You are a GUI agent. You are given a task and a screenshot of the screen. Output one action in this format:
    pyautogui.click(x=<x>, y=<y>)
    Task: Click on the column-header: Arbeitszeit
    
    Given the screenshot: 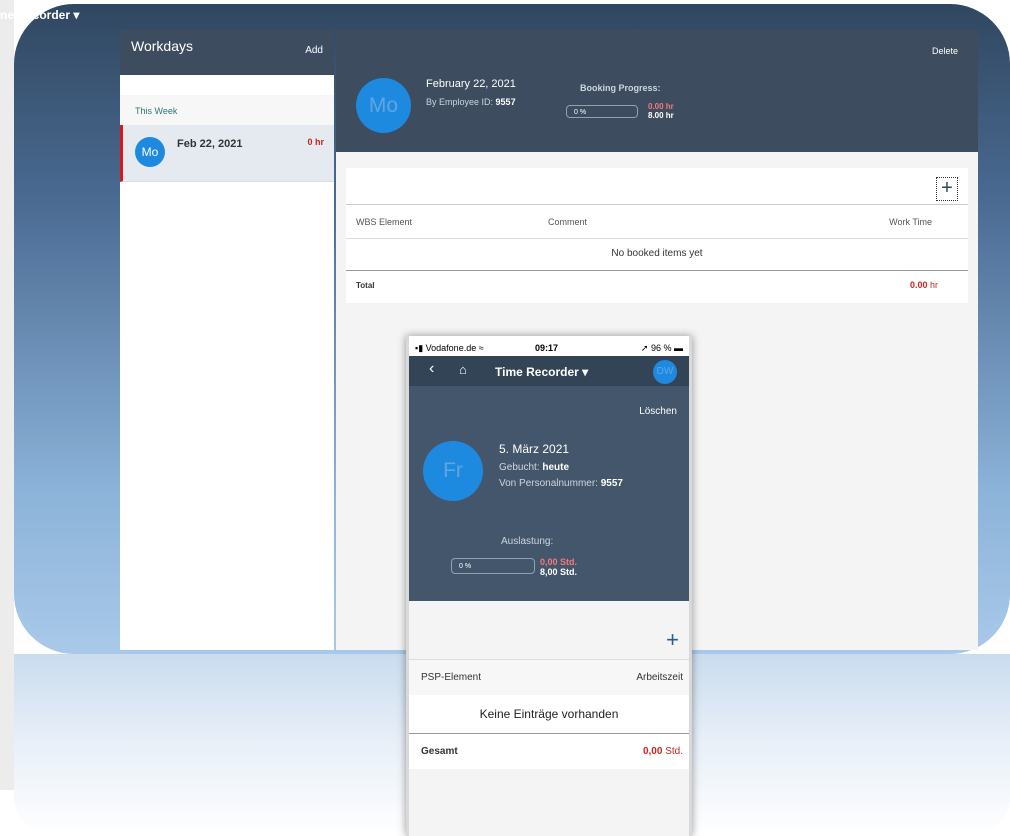 What is the action you would take?
    pyautogui.click(x=659, y=677)
    